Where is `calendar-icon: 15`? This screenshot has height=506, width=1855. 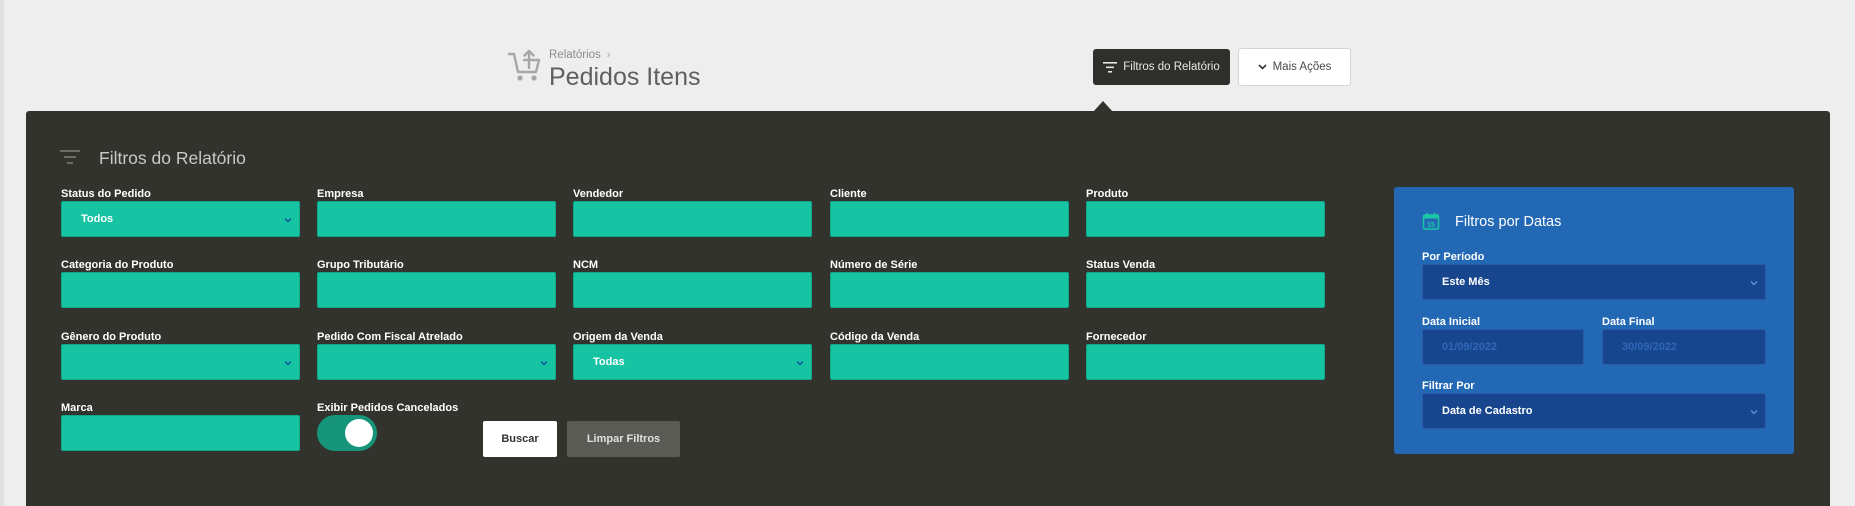
calendar-icon: 15 is located at coordinates (1431, 221).